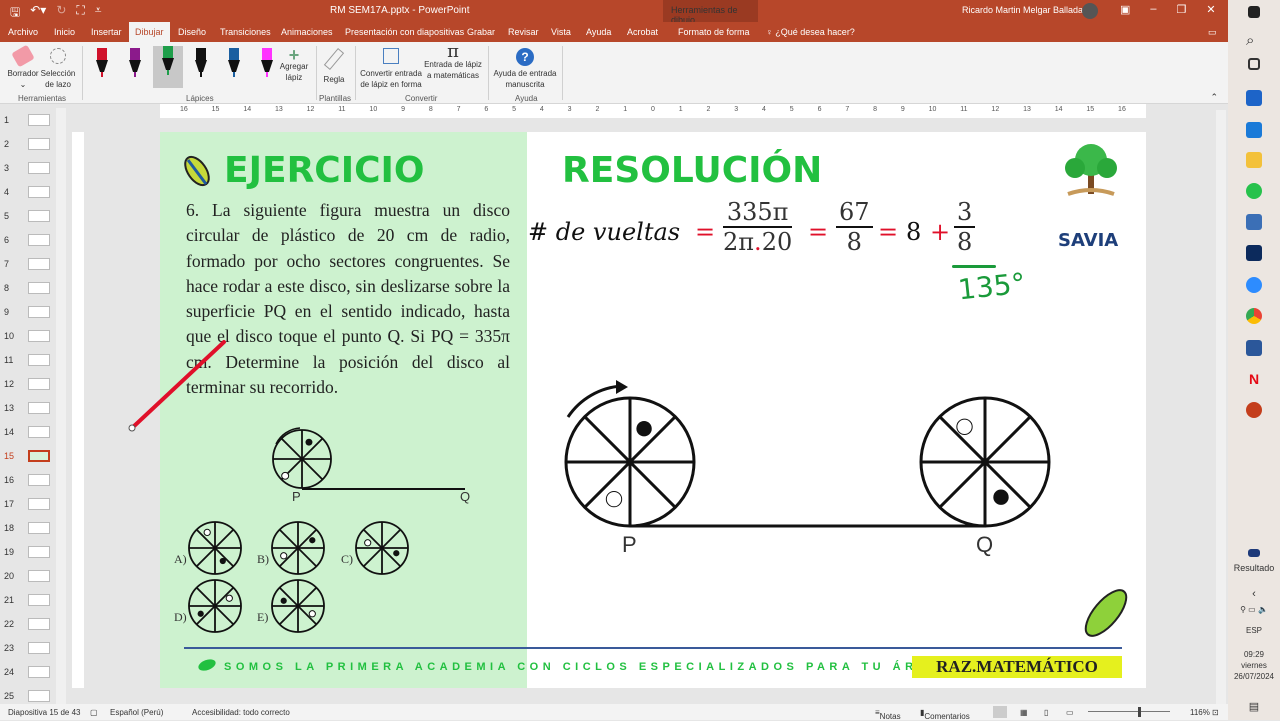 This screenshot has width=1280, height=721. What do you see at coordinates (598, 32) in the screenshot?
I see `tab-ayuda: Ayuda` at bounding box center [598, 32].